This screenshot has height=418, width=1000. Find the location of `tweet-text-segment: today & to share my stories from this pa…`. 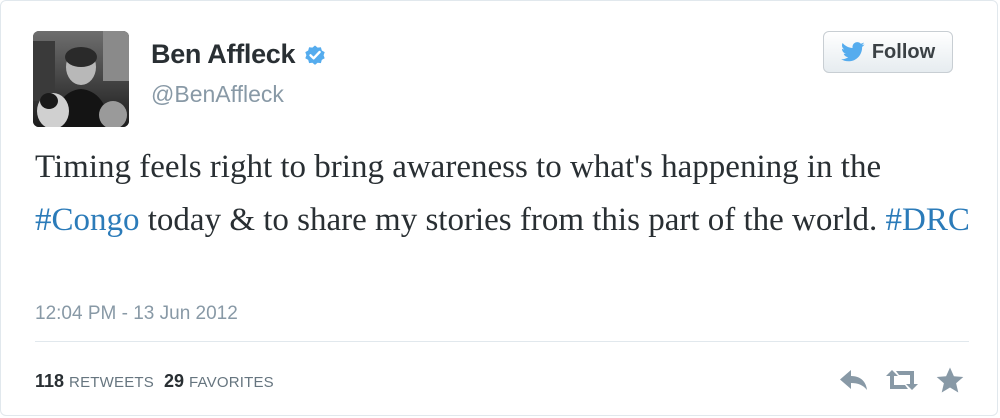

tweet-text-segment: today & to share my stories from this pa… is located at coordinates (512, 220).